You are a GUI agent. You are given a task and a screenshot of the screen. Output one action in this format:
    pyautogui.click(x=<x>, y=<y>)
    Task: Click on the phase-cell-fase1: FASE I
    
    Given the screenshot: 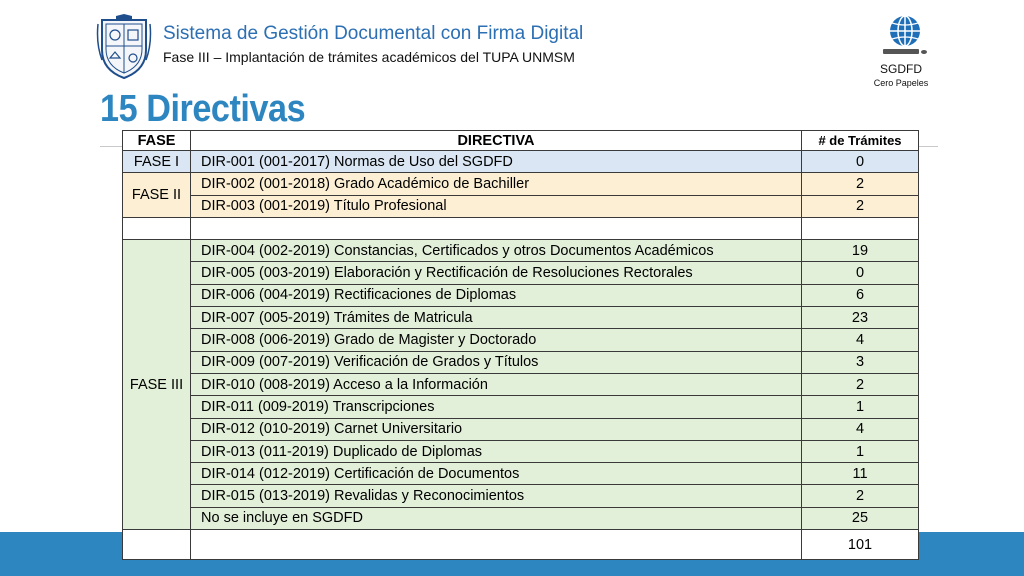 What is the action you would take?
    pyautogui.click(x=156, y=161)
    